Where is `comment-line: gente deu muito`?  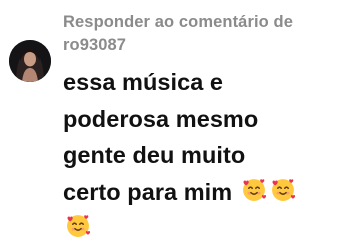
comment-line: gente deu muito is located at coordinates (154, 155).